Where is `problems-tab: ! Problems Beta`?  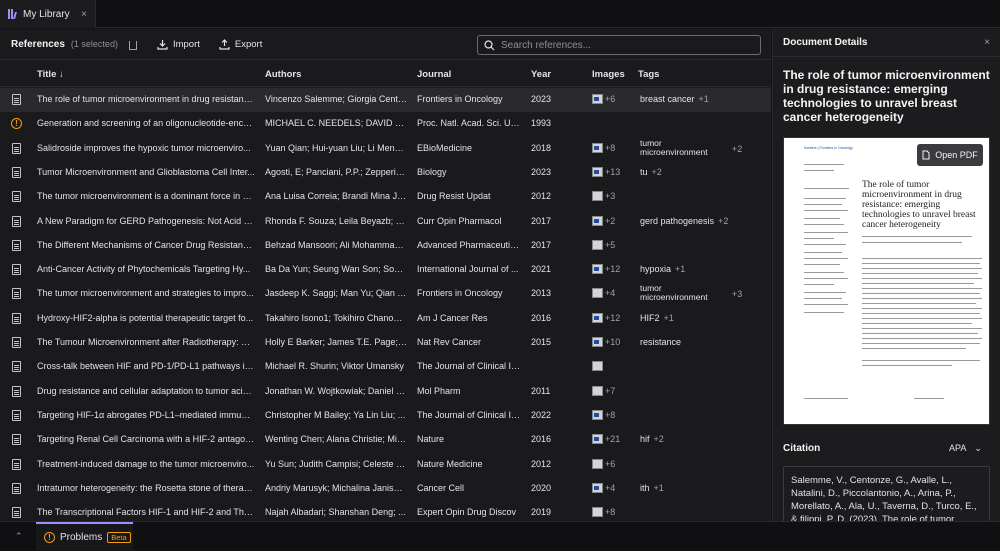 problems-tab: ! Problems Beta is located at coordinates (84, 536).